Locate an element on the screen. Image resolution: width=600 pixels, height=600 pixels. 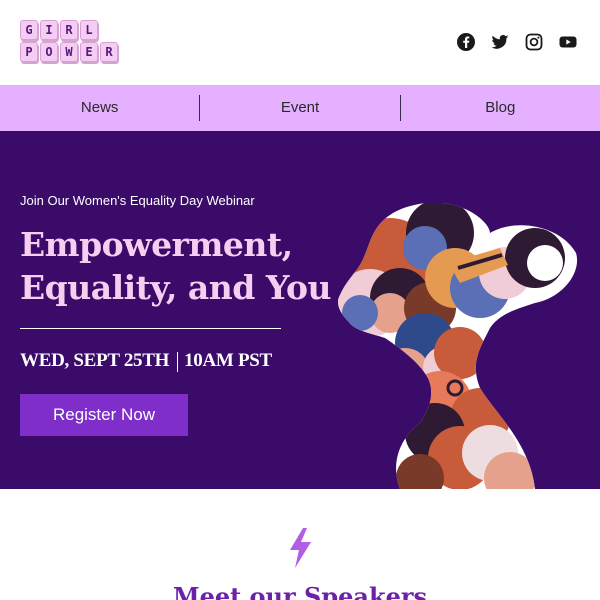
logo-tile: G is located at coordinates (29, 30).